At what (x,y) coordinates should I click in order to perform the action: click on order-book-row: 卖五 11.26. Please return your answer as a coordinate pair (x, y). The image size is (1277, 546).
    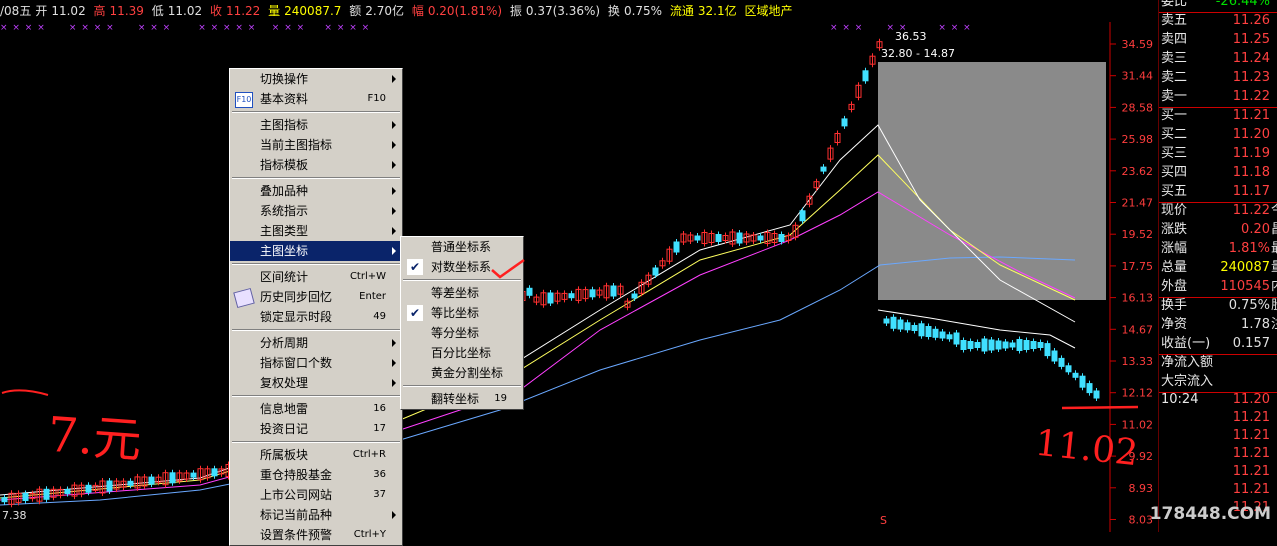
    Looking at the image, I should click on (1218, 20).